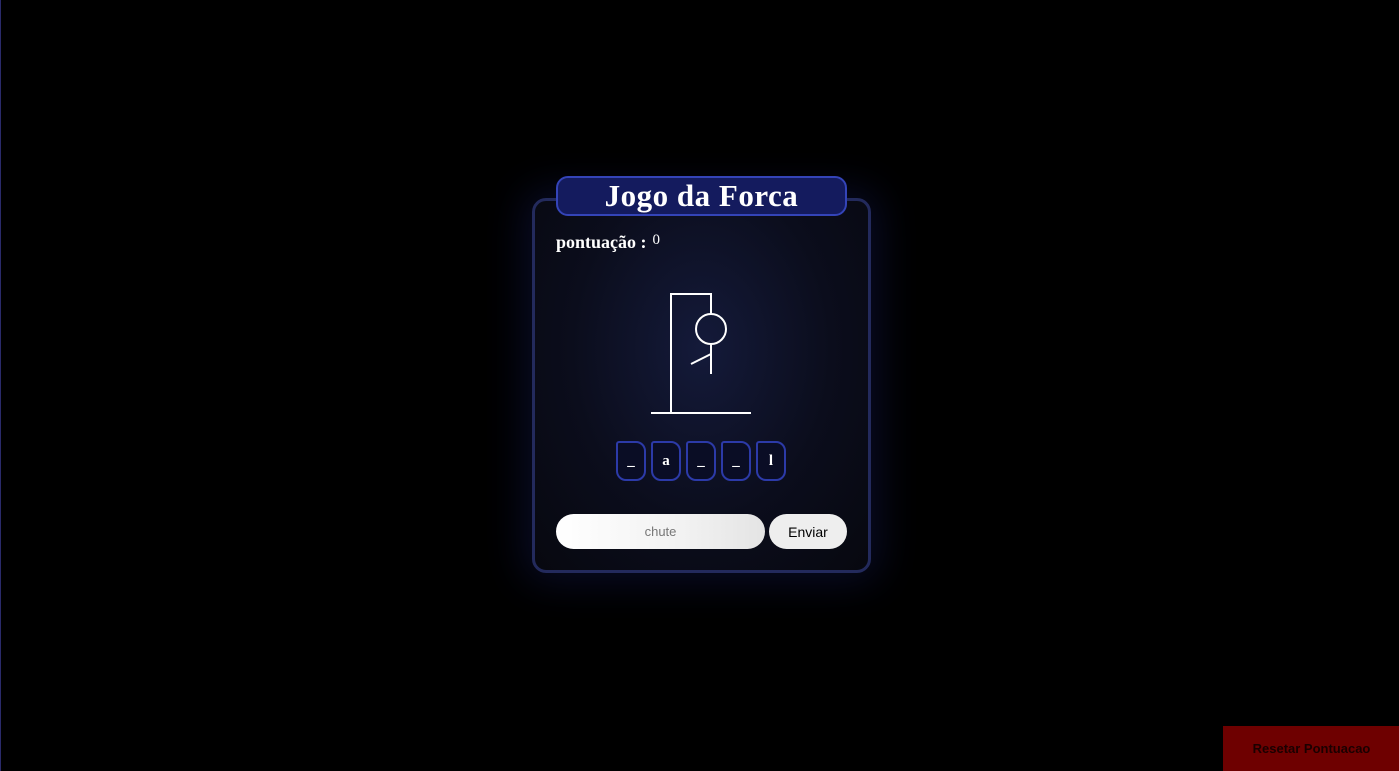 The image size is (1399, 771). Describe the element at coordinates (808, 531) in the screenshot. I see `send-button: Enviar` at that location.